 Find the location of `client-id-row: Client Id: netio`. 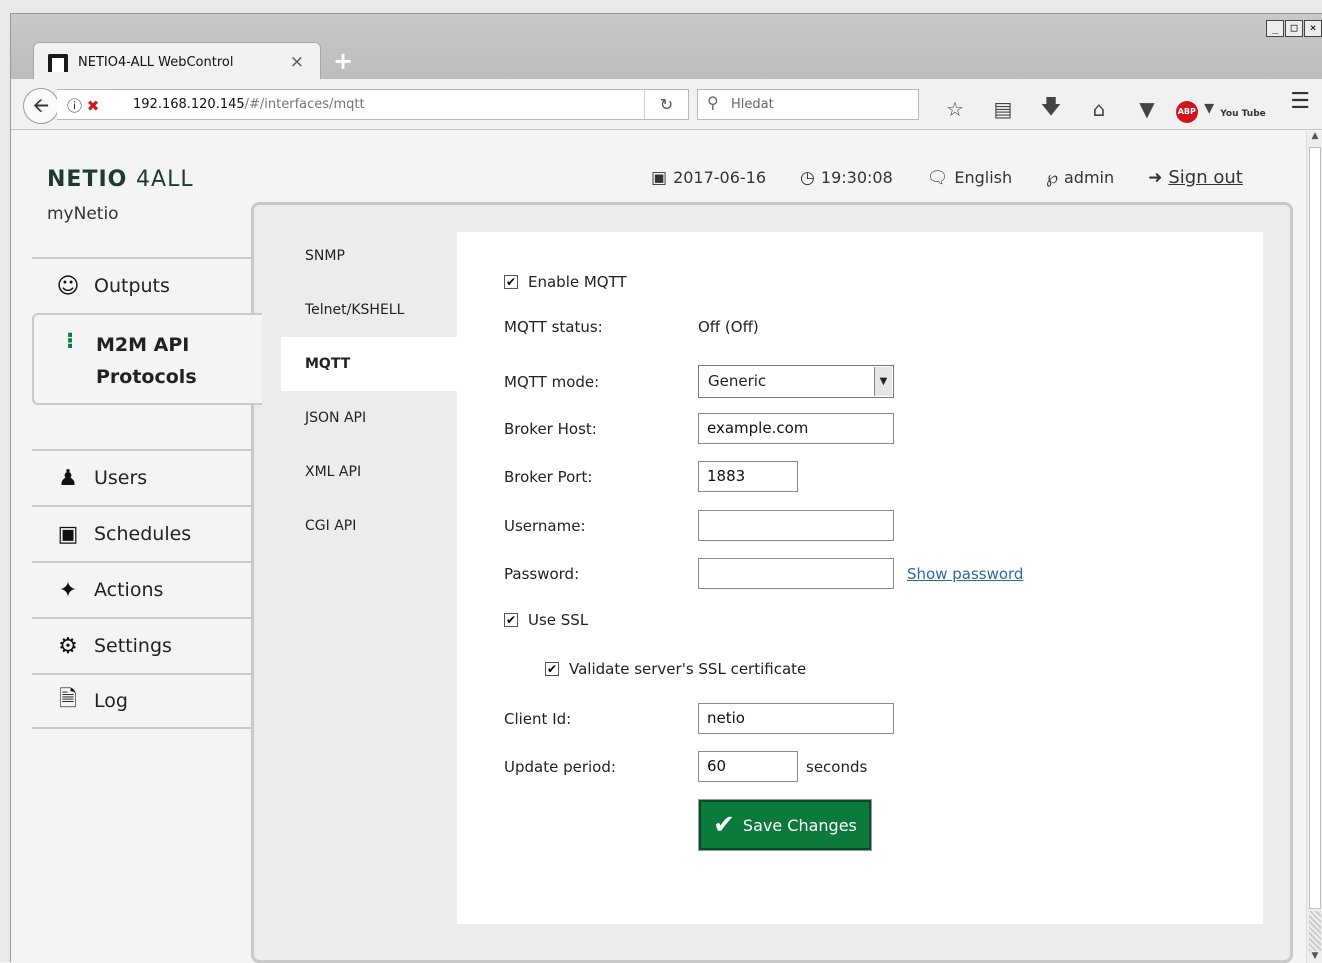

client-id-row: Client Id: netio is located at coordinates (699, 718).